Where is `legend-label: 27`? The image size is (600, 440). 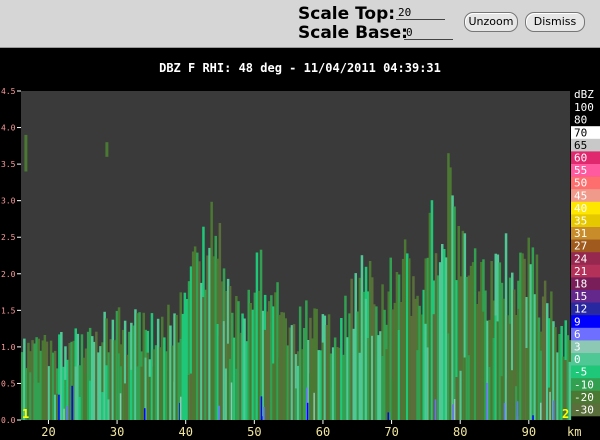
legend-label: 27 is located at coordinates (580, 246).